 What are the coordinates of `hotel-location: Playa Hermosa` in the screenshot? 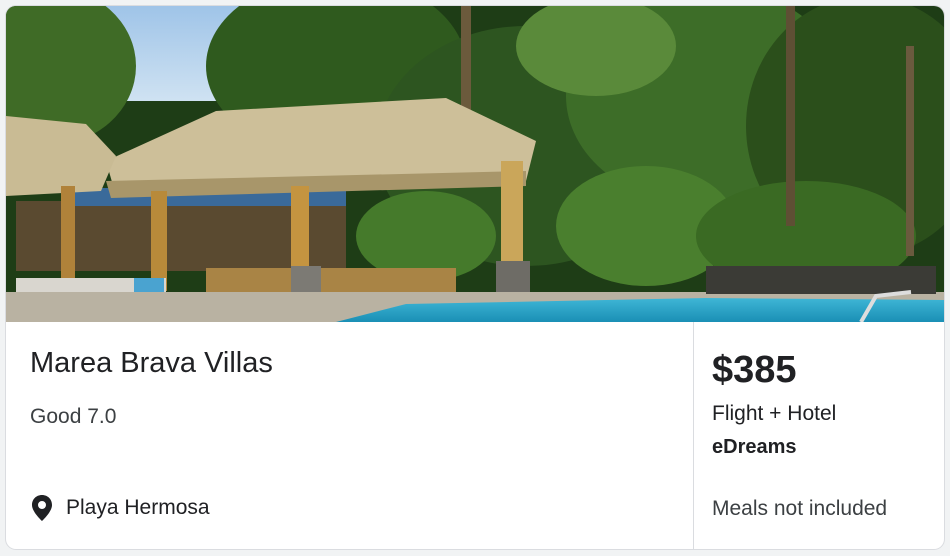 It's located at (120, 508).